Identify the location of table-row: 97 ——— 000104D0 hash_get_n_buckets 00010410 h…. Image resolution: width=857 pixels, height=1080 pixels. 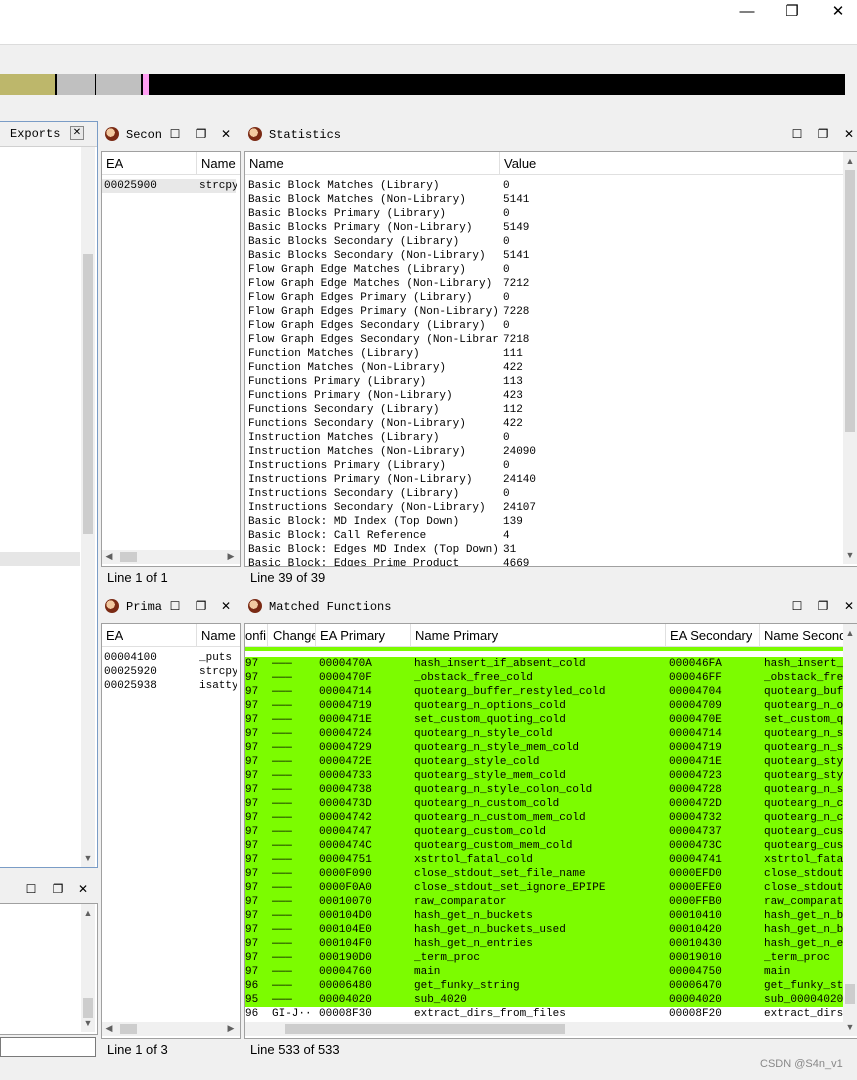
(545, 916).